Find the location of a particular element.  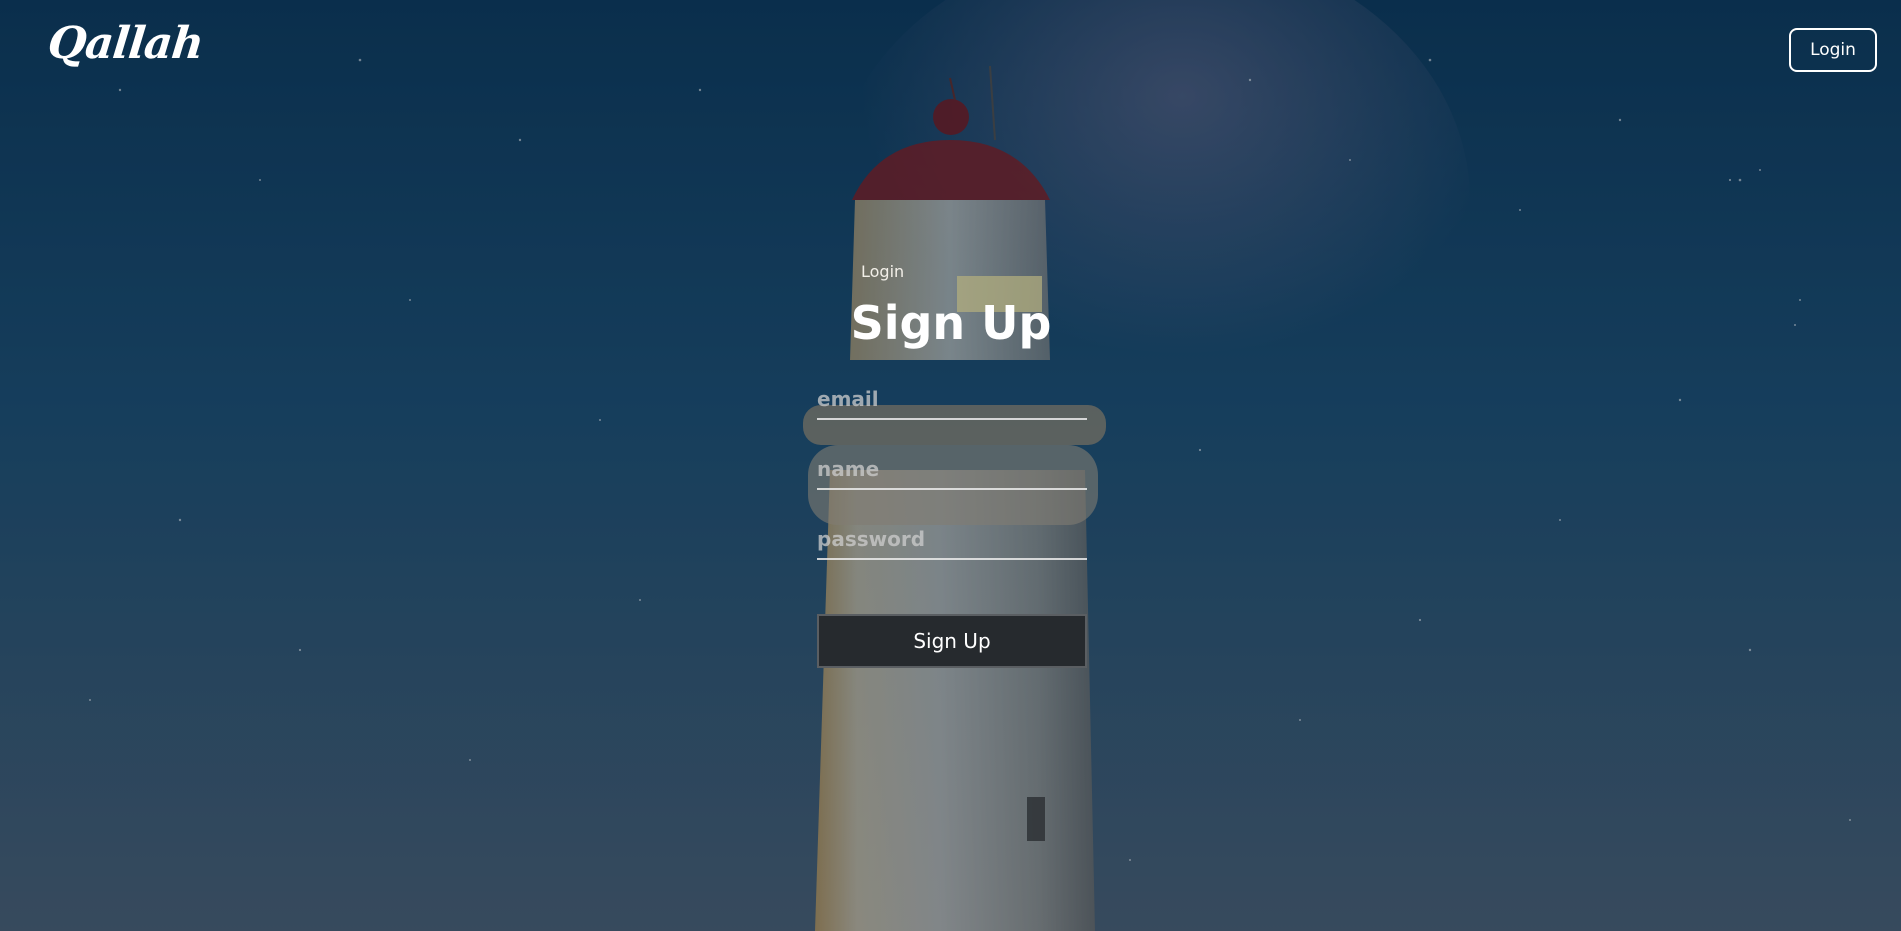

header-login-button: Login is located at coordinates (1833, 50).